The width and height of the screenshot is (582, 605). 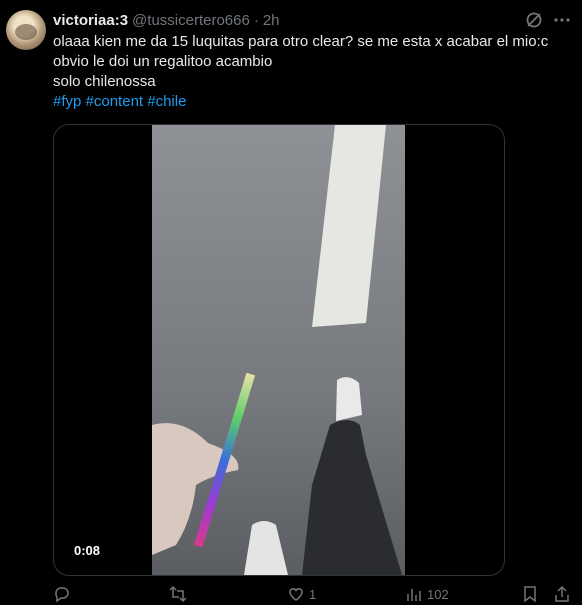 What do you see at coordinates (191, 20) in the screenshot?
I see `user-handle: @tussicertero666` at bounding box center [191, 20].